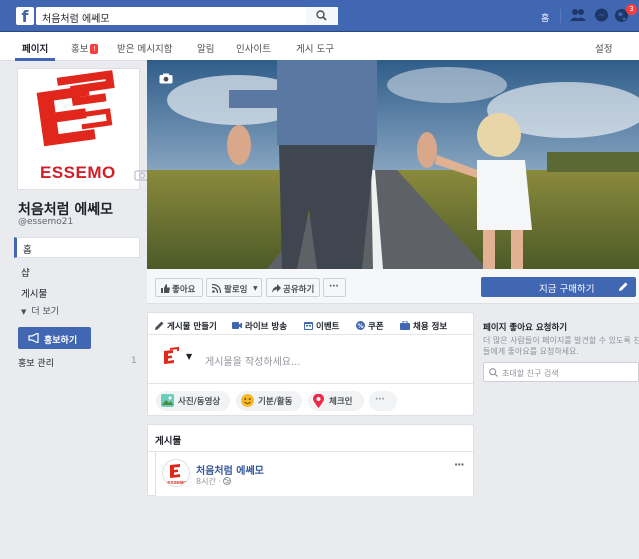 The height and width of the screenshot is (559, 639). Describe the element at coordinates (230, 469) in the screenshot. I see `post-author: 처음처럼 에쎄모` at that location.